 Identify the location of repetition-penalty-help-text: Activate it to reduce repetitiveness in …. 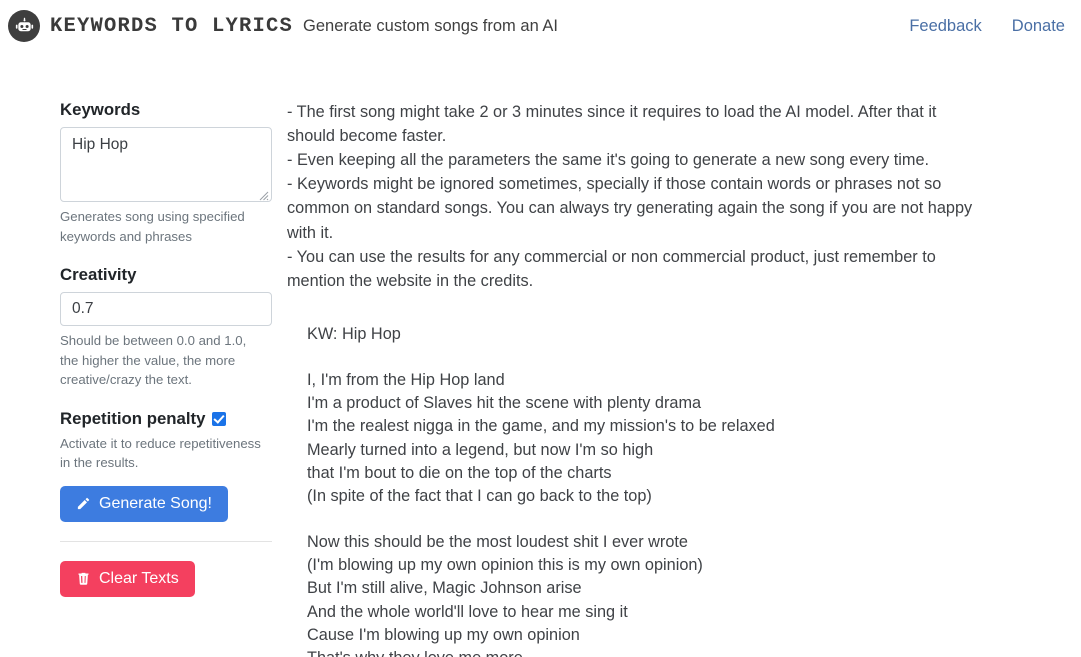
(160, 453).